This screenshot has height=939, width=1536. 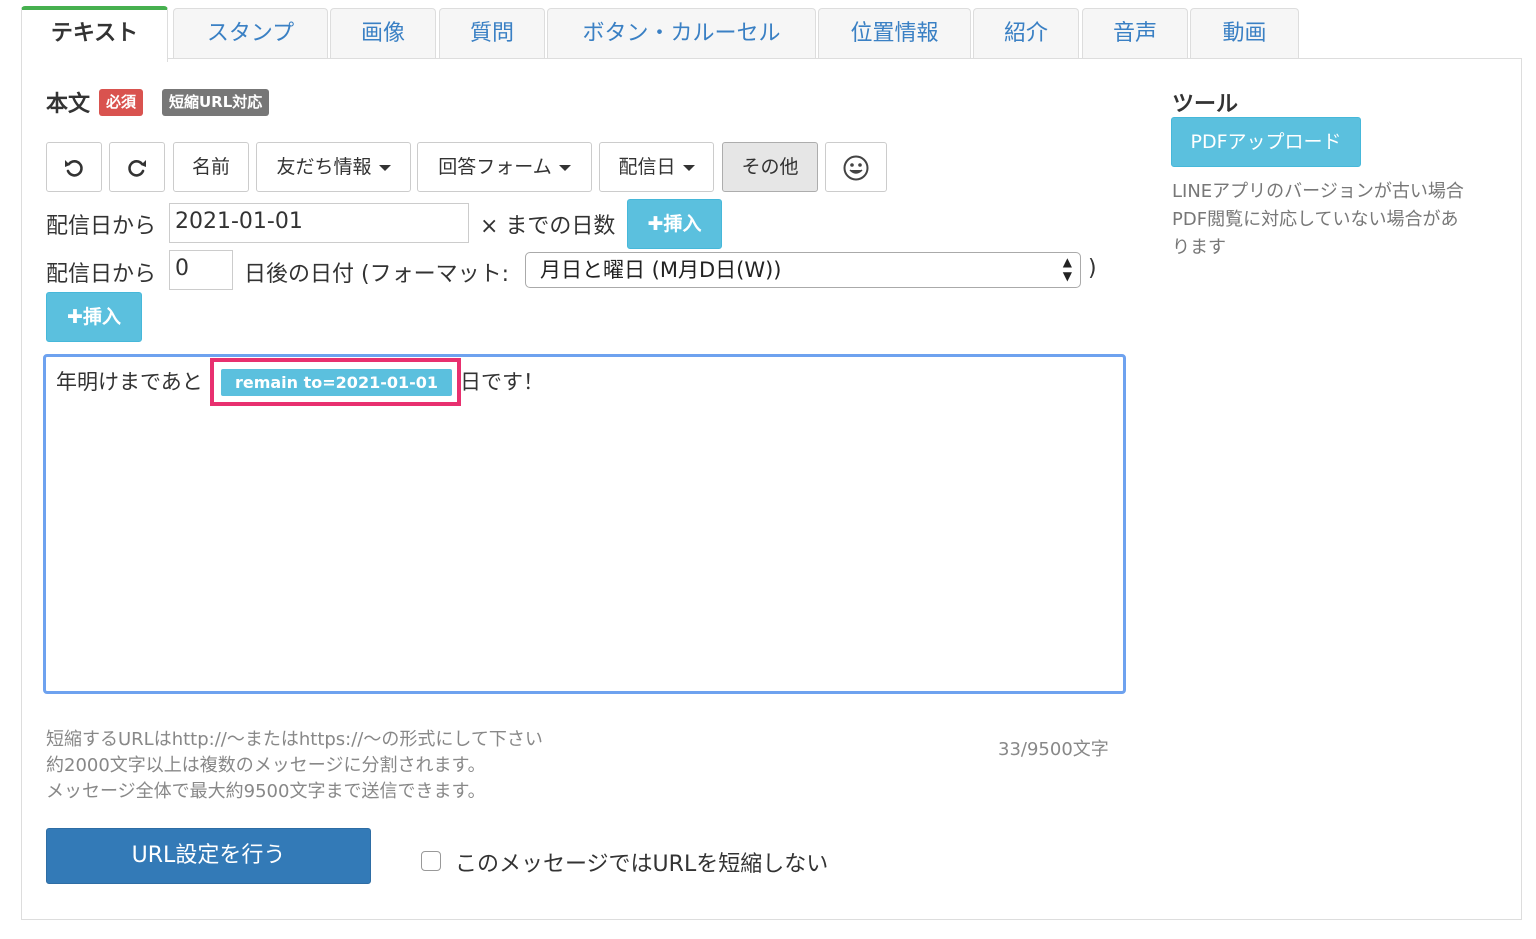 I want to click on tab-text: テキスト, so click(x=94, y=34).